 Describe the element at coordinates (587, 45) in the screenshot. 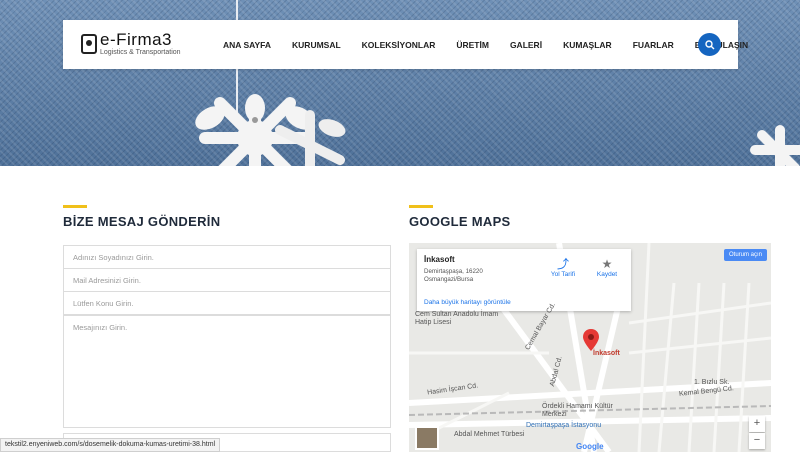

I see `menu-item-kumaslar: KUMAŞLAR` at that location.